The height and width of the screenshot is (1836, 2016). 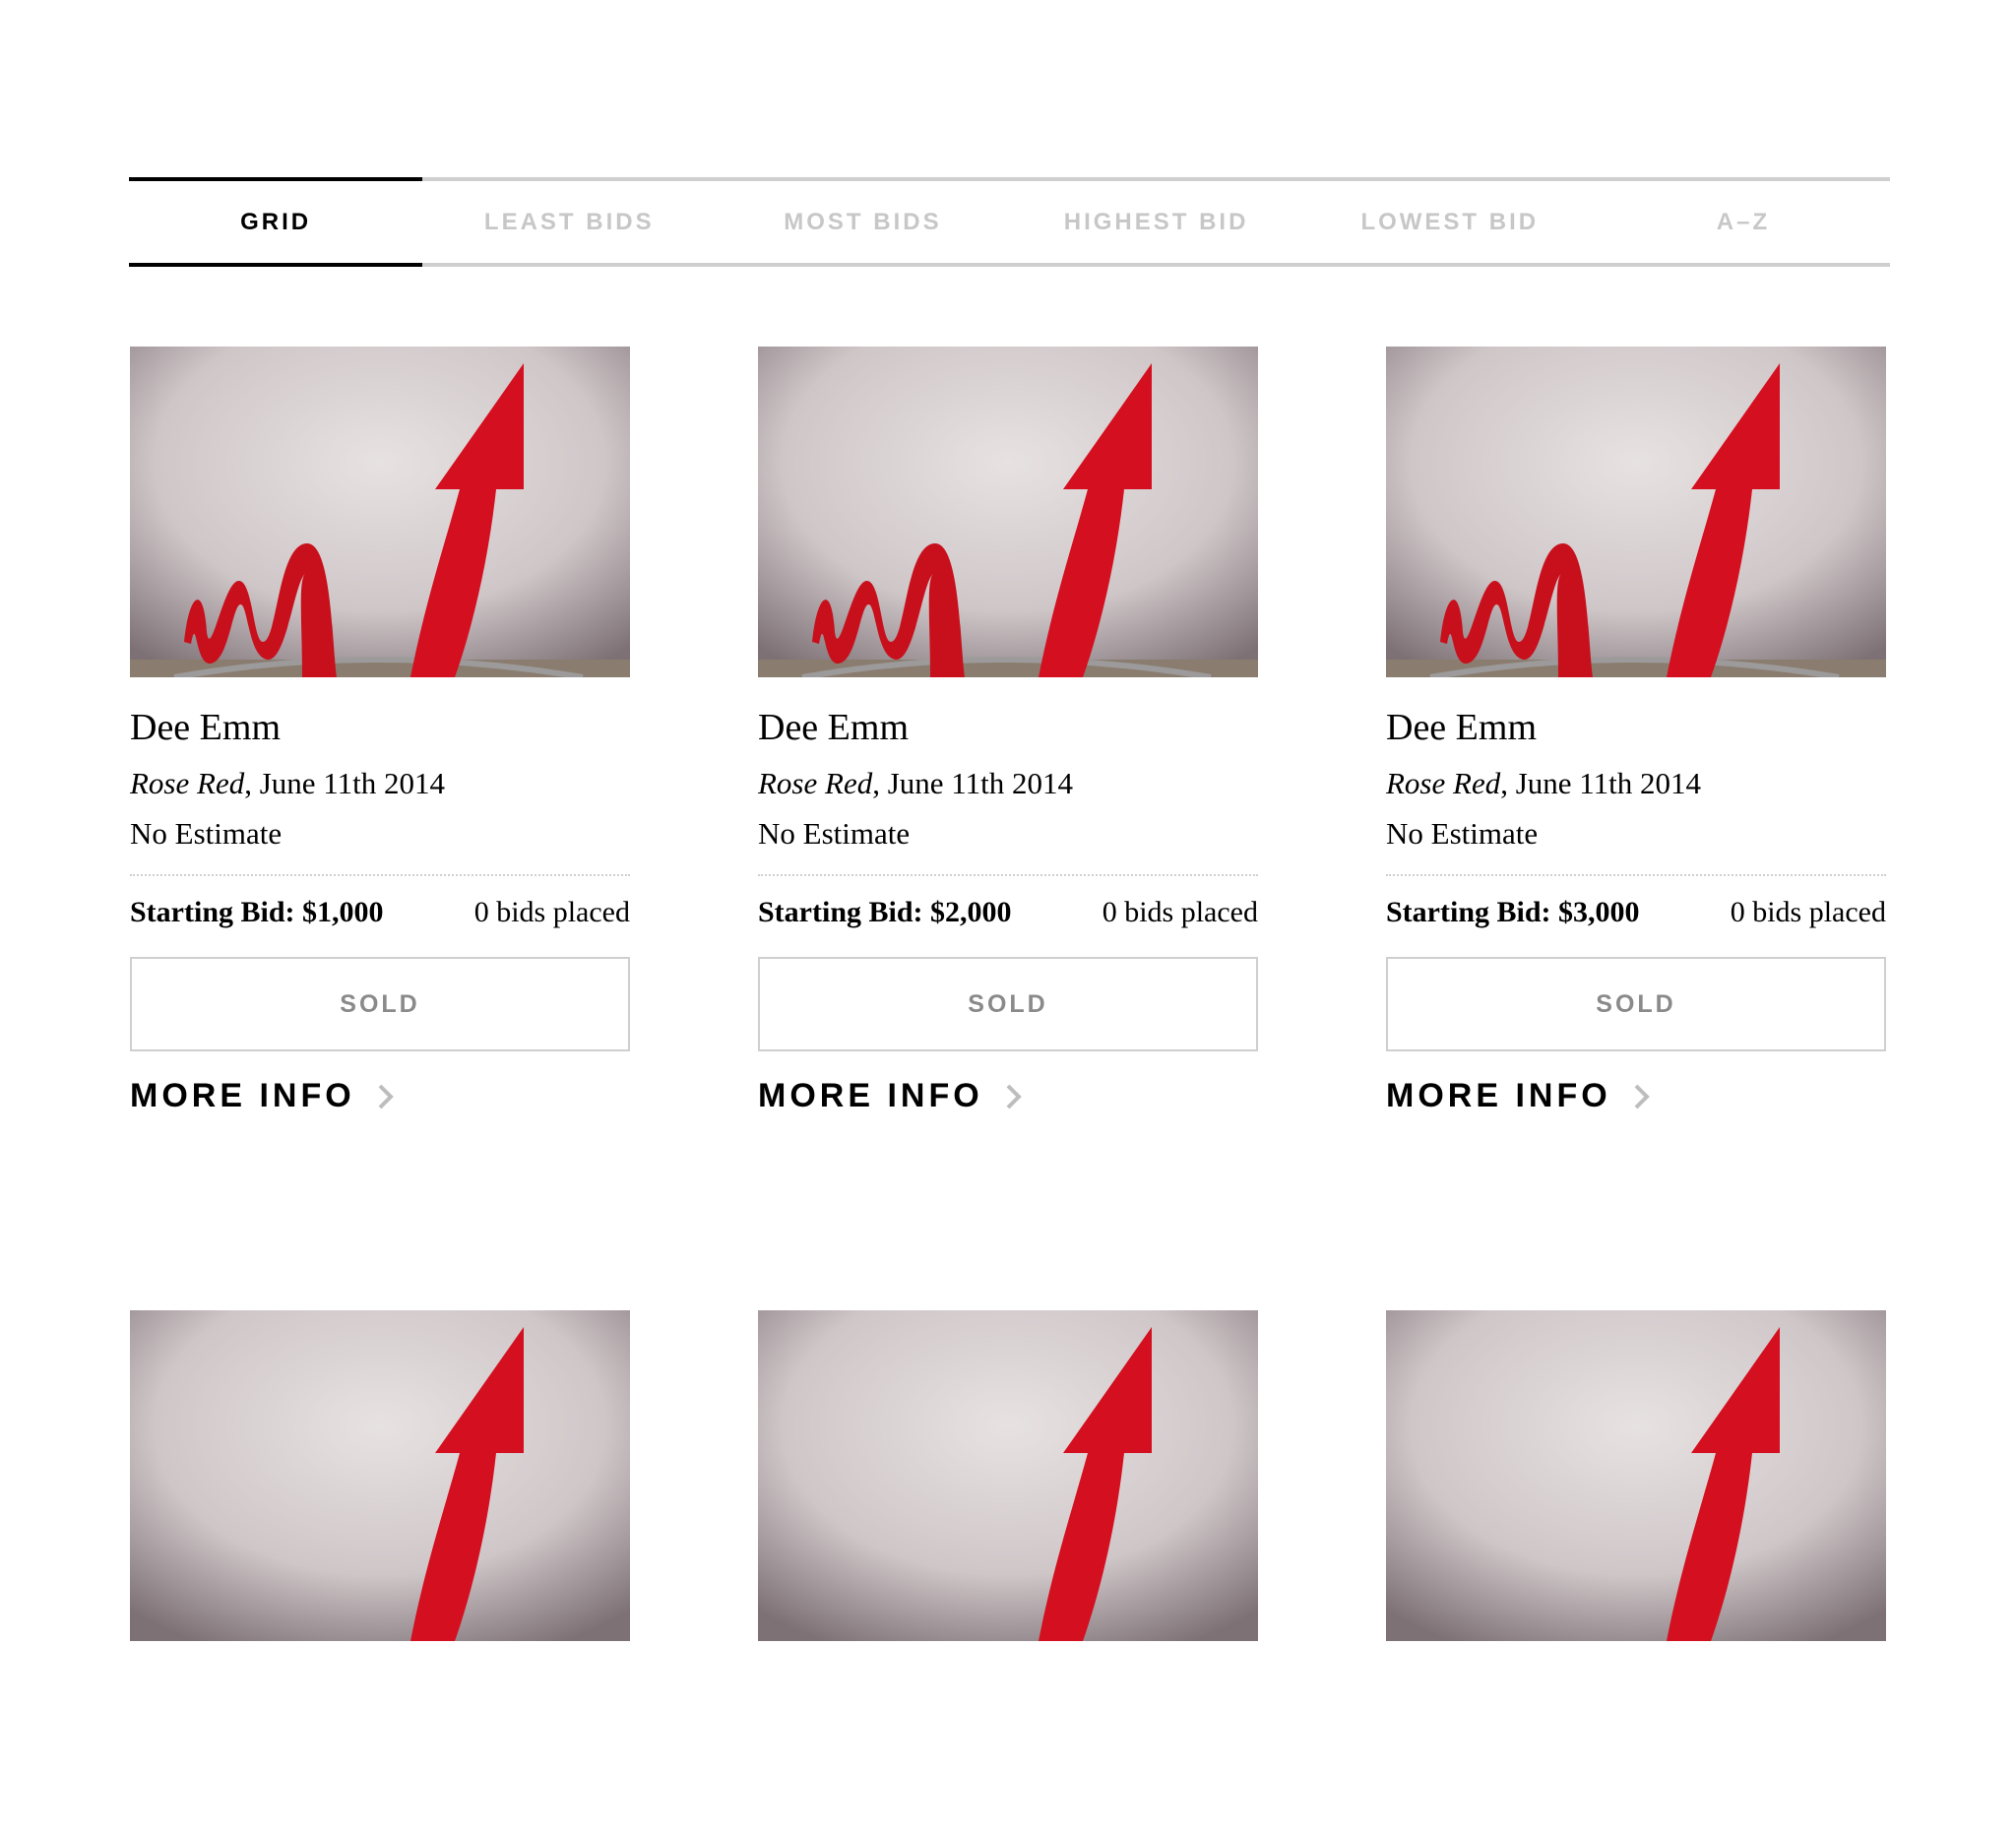 What do you see at coordinates (1743, 222) in the screenshot?
I see `tab-a-z: A–Z` at bounding box center [1743, 222].